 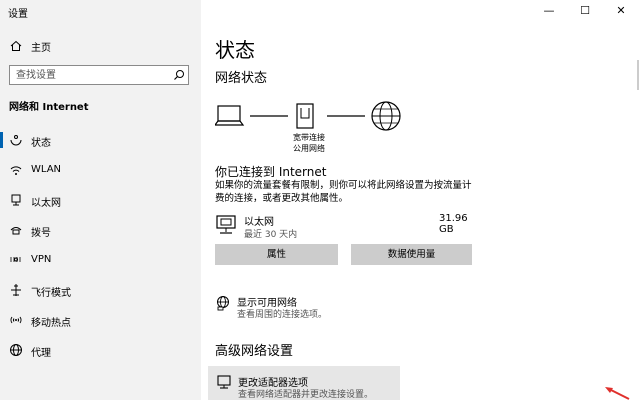 What do you see at coordinates (617, 393) in the screenshot?
I see `red-arrow-annotation` at bounding box center [617, 393].